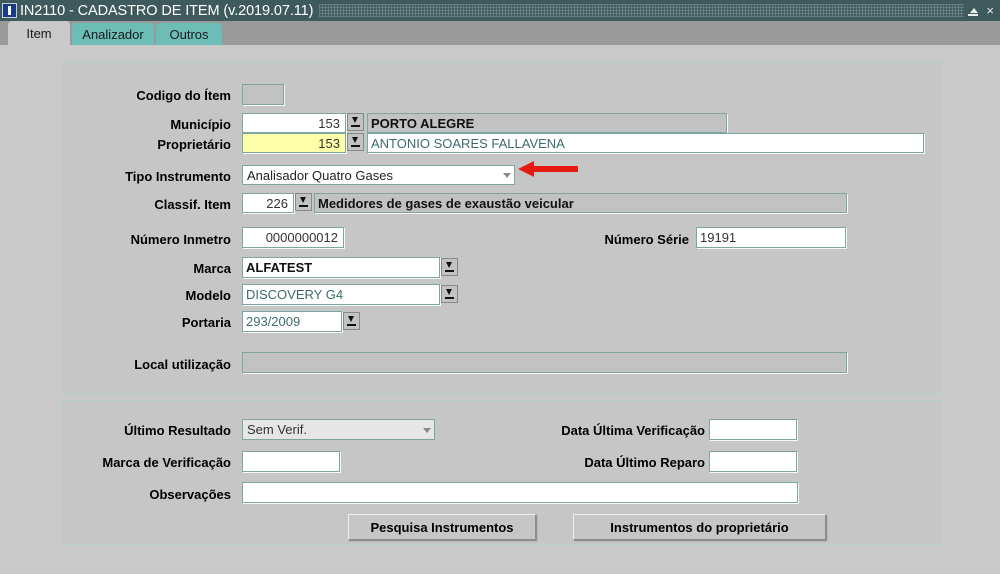 Image resolution: width=1000 pixels, height=574 pixels. What do you see at coordinates (263, 94) in the screenshot?
I see `codigo-item-input` at bounding box center [263, 94].